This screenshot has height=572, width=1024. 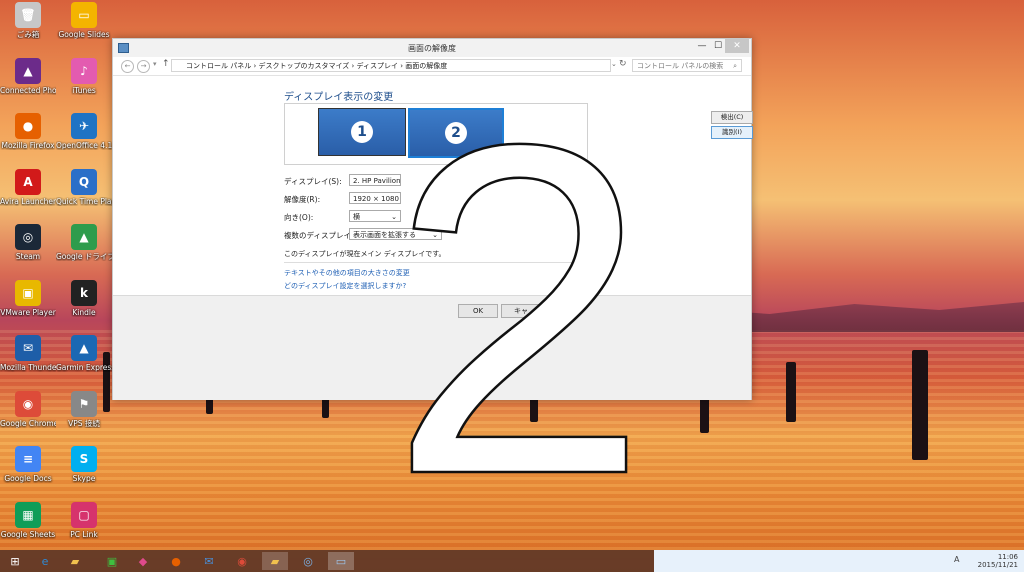 I want to click on desktop-shortcut-label: Mozilla Thunderbird, so click(x=28, y=367).